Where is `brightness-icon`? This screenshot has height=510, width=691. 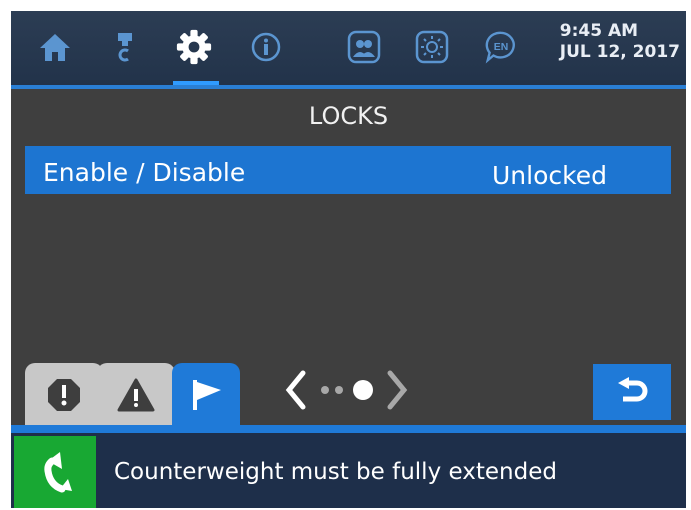 brightness-icon is located at coordinates (432, 47).